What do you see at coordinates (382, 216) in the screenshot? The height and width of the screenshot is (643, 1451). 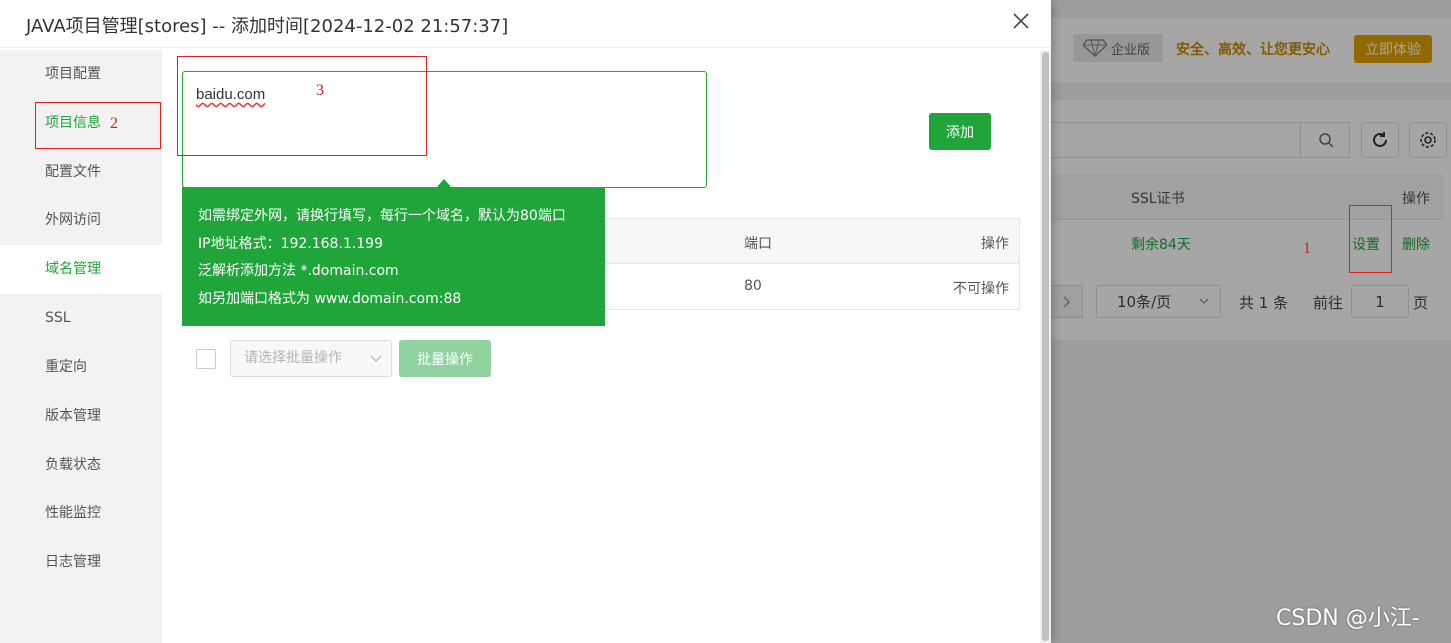 I see `tooltip-line: 如需绑定外网，请换行填写，每行一个域名，默认为80端口` at bounding box center [382, 216].